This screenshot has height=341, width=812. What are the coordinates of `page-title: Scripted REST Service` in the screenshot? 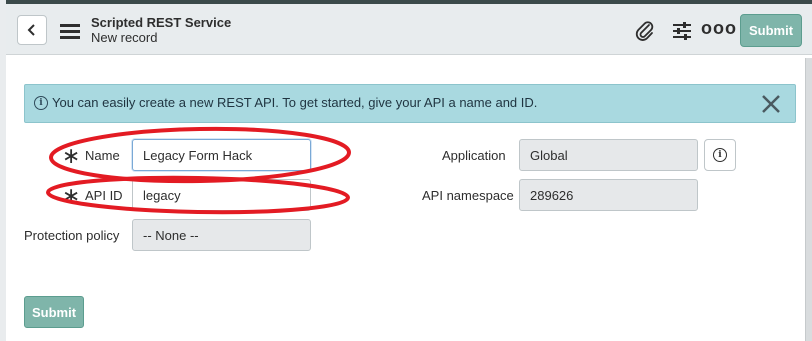 It's located at (161, 22).